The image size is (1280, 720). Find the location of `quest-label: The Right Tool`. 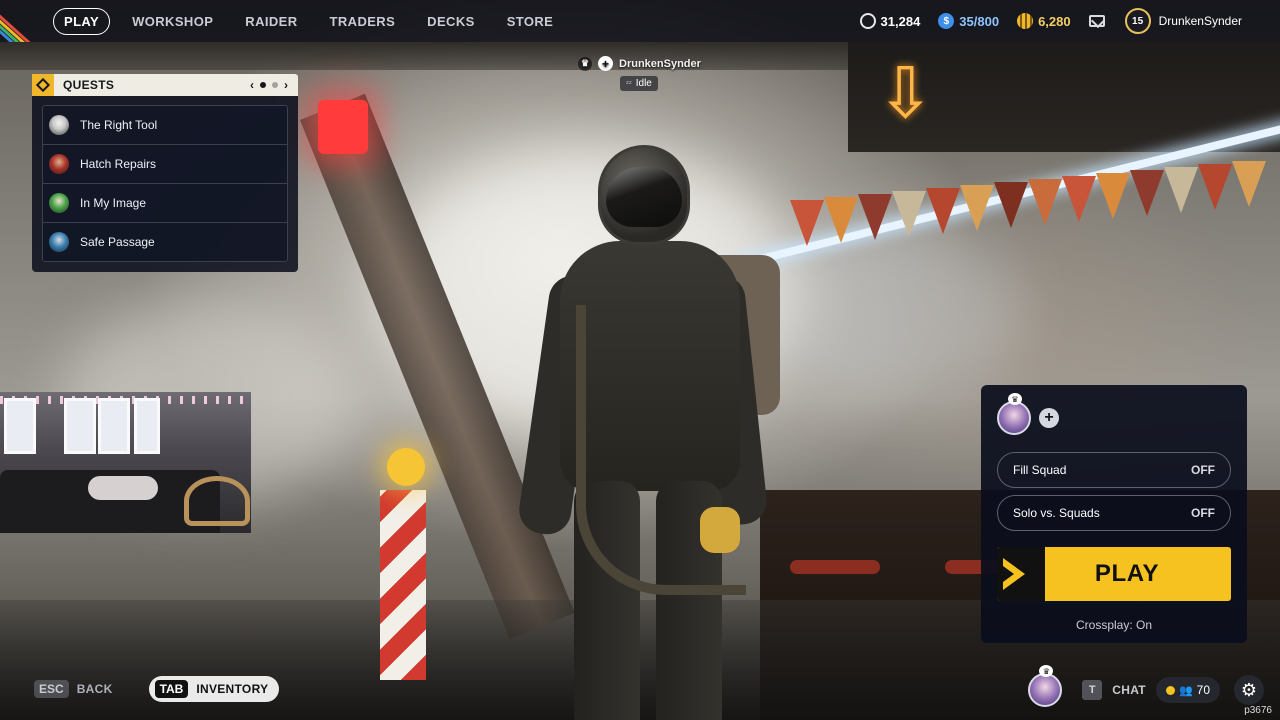

quest-label: The Right Tool is located at coordinates (119, 125).